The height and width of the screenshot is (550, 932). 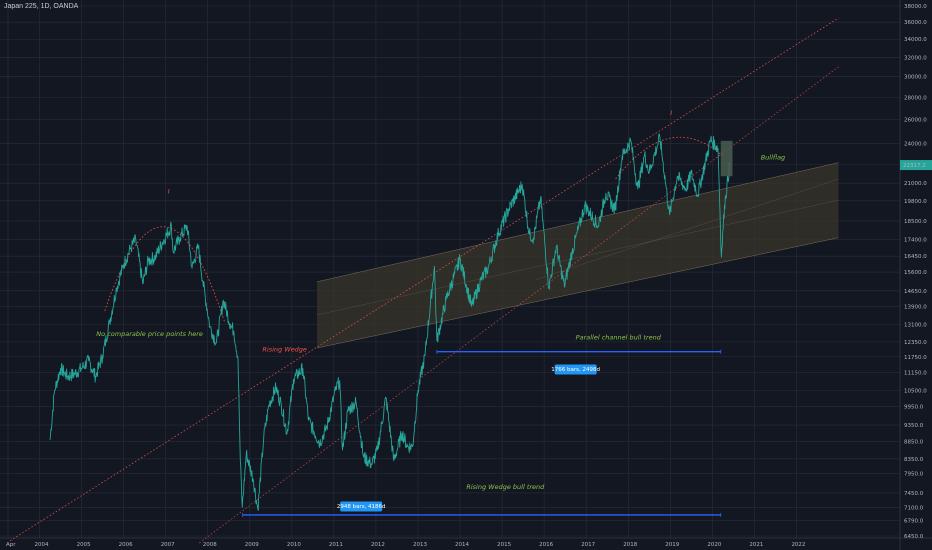 I want to click on price-tick-label: 8350.0, so click(x=914, y=460).